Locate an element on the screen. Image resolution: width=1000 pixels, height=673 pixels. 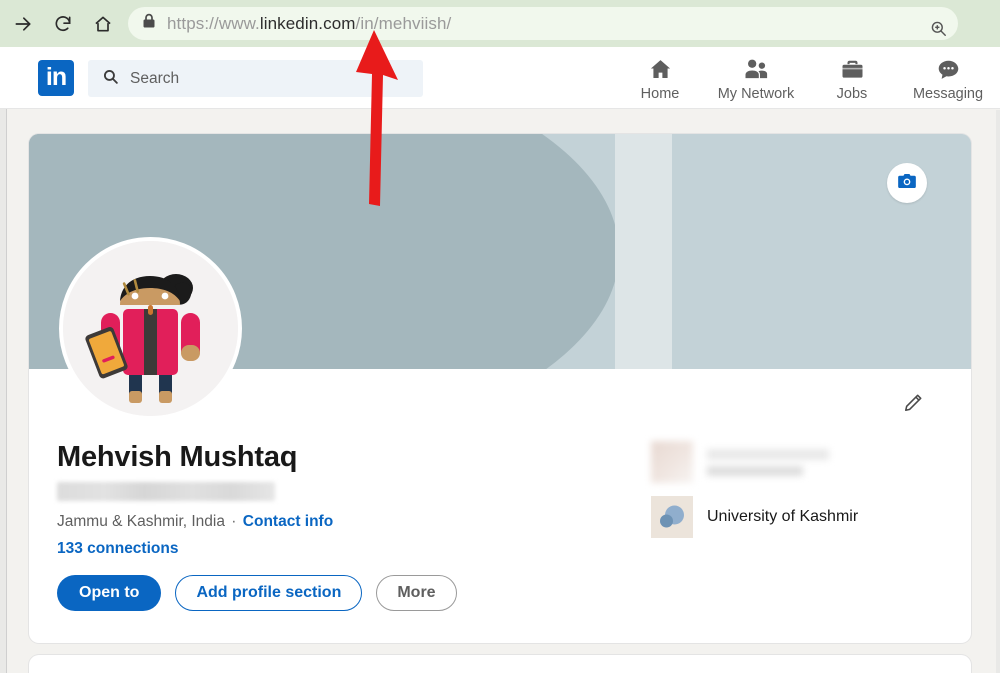
search-placeholder: Search is located at coordinates (155, 78).